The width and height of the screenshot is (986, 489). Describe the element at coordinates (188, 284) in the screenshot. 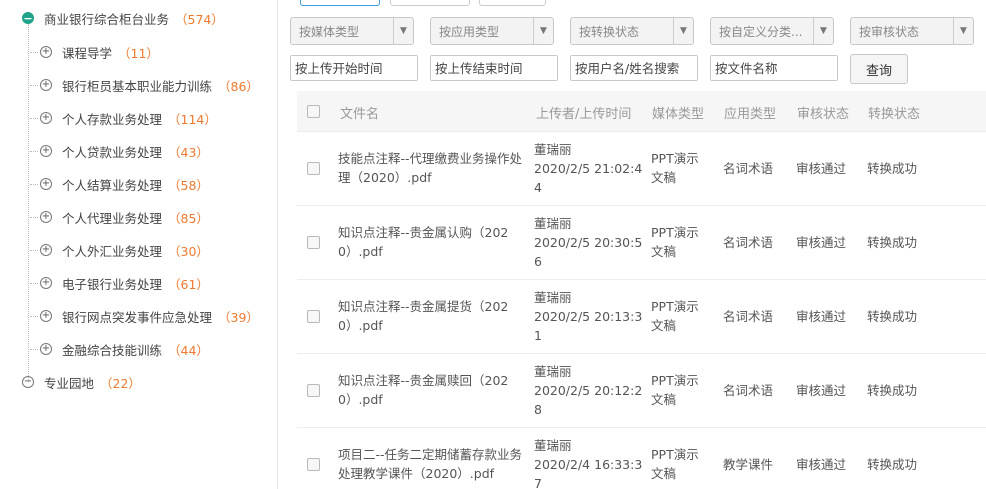

I see `tree-node-count: （61）` at that location.